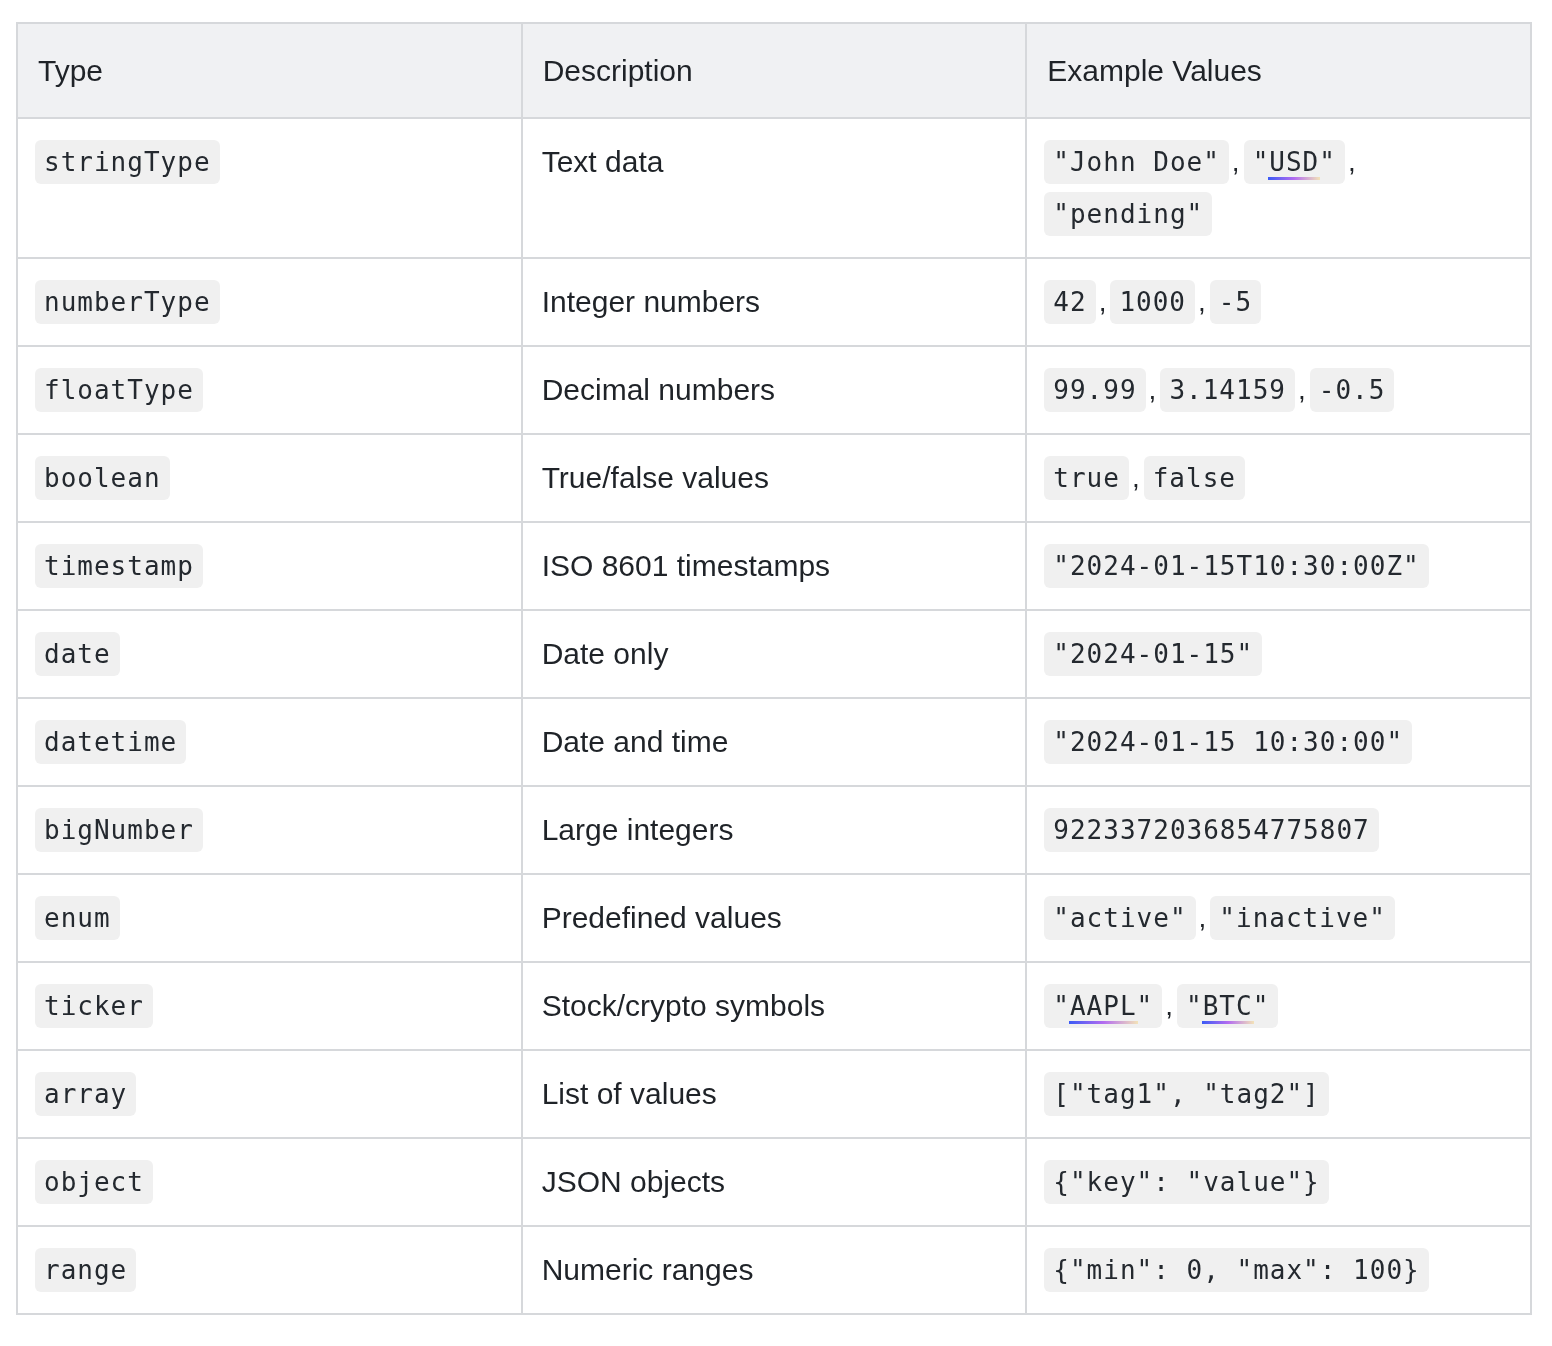  I want to click on example-value: 1000, so click(1153, 302).